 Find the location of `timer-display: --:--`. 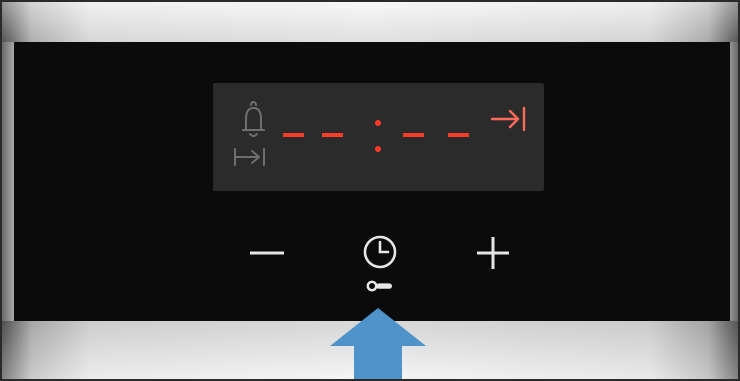

timer-display: --:-- is located at coordinates (378, 137).